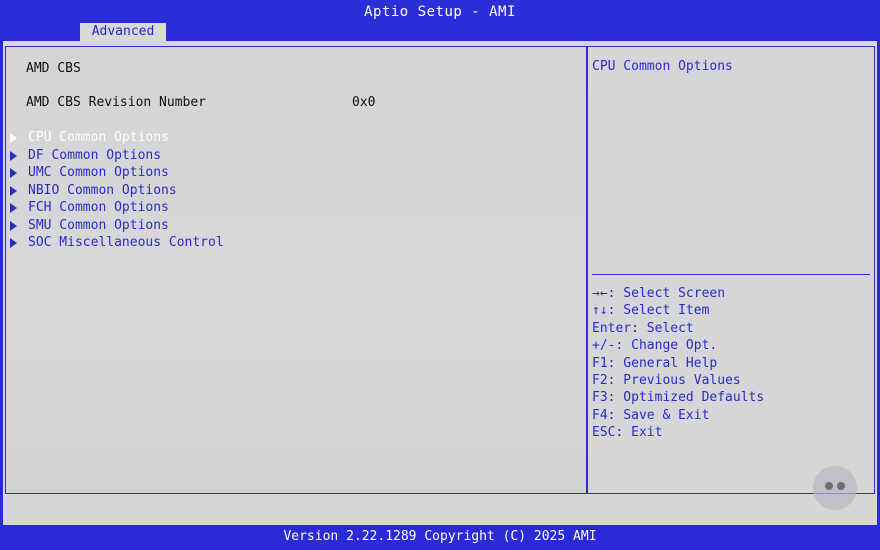  What do you see at coordinates (651, 310) in the screenshot?
I see `key-hint-select-item: ↑↓: Select Item` at bounding box center [651, 310].